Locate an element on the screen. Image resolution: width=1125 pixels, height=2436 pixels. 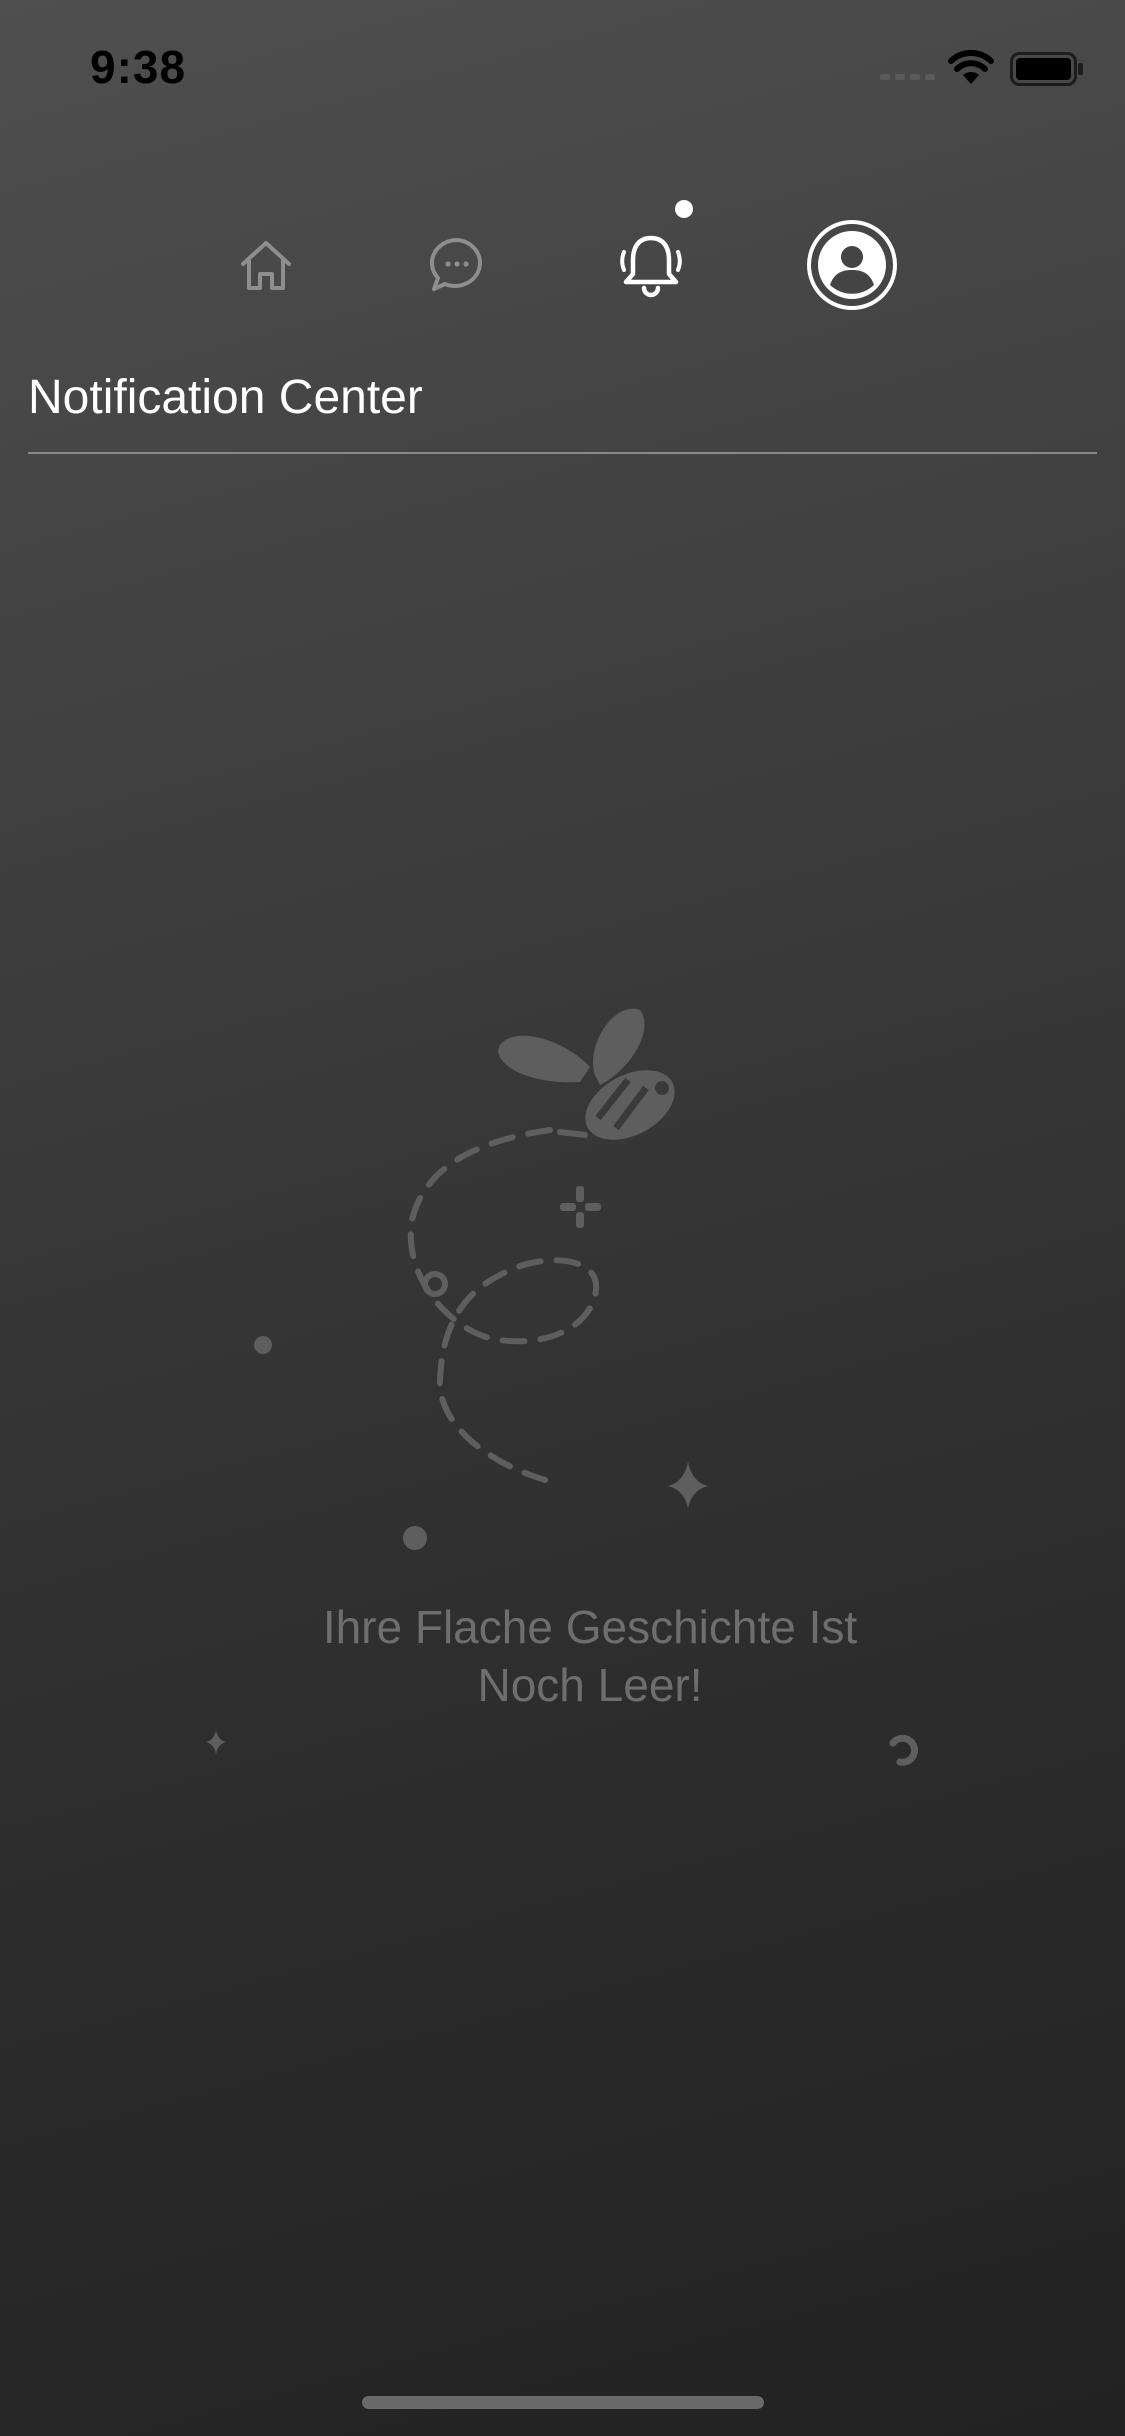
cellular-signal-icon is located at coordinates (907, 77).